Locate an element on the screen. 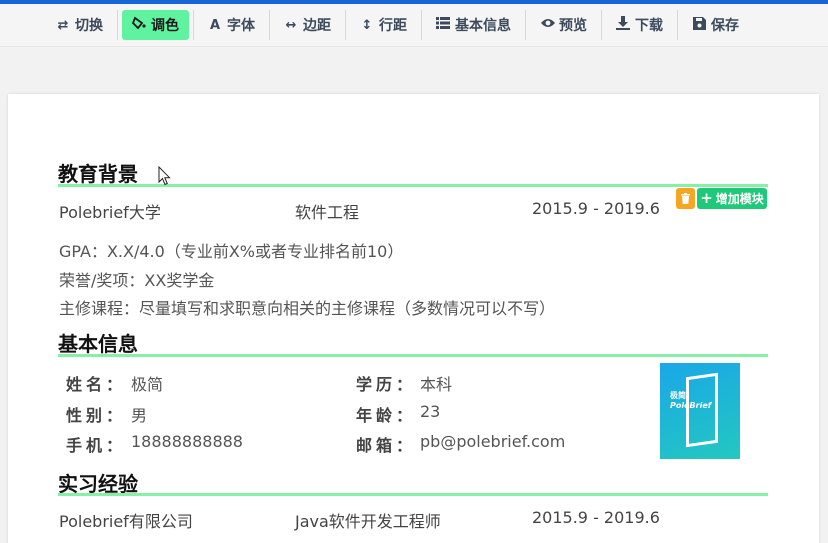 This screenshot has width=828, height=543. add-module-button: + 增加模块 is located at coordinates (732, 198).